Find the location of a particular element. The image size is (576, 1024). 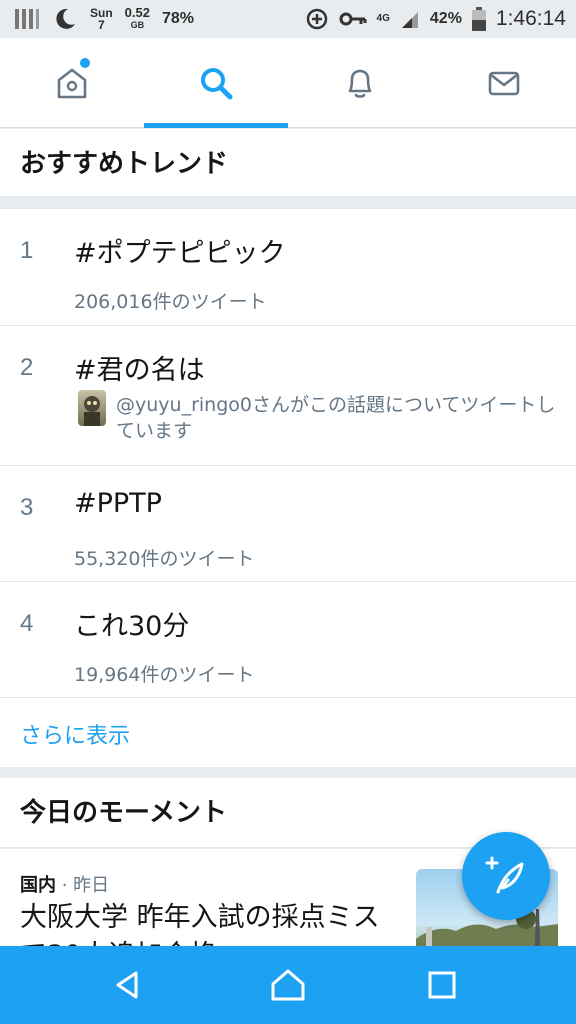

trend-context: @yuyu_ringo0さんがこの話題についてツイートしています is located at coordinates (336, 418).